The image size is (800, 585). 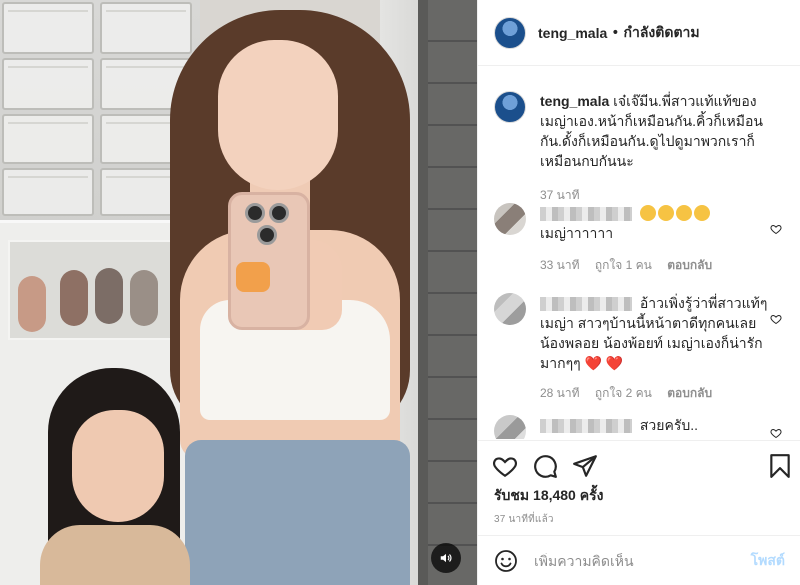 What do you see at coordinates (560, 195) in the screenshot?
I see `caption-time: 37 นาที` at bounding box center [560, 195].